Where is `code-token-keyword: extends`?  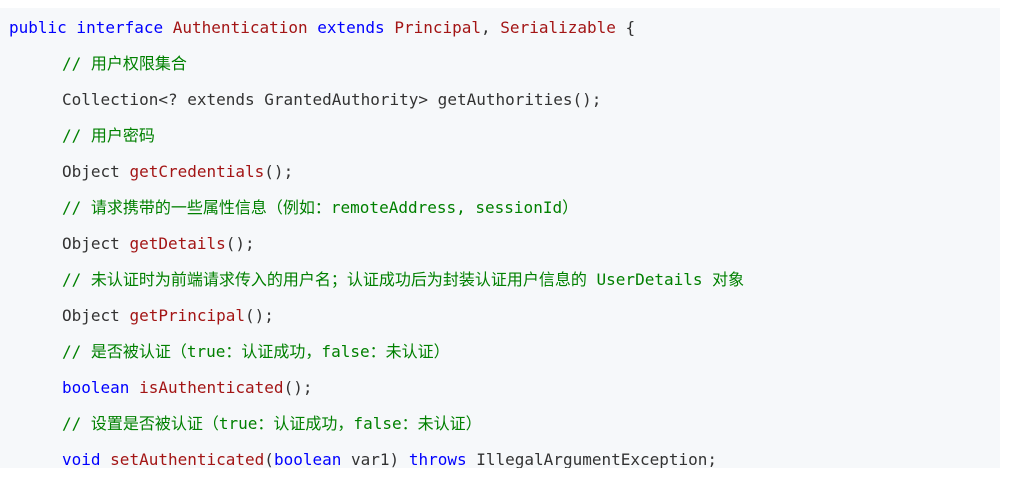 code-token-keyword: extends is located at coordinates (351, 27).